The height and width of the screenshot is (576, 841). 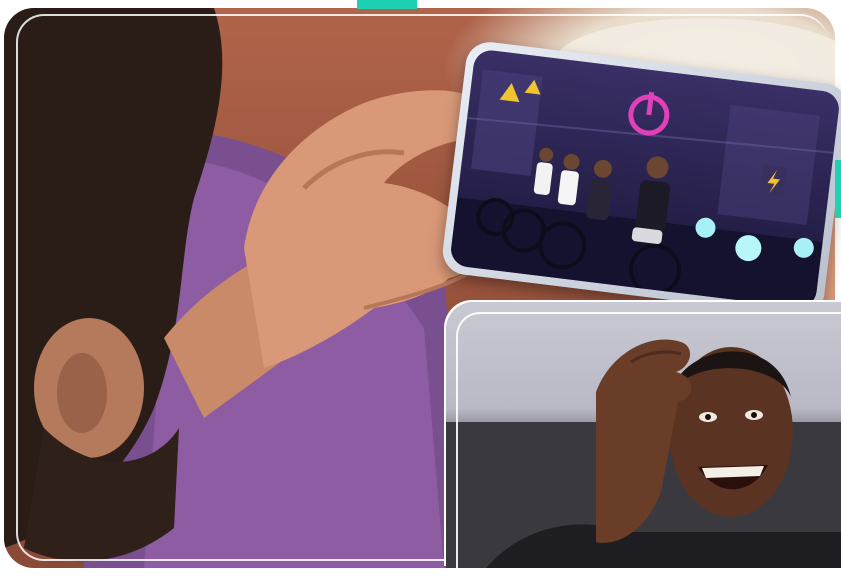 I want to click on accent-bar-top, so click(x=387, y=4).